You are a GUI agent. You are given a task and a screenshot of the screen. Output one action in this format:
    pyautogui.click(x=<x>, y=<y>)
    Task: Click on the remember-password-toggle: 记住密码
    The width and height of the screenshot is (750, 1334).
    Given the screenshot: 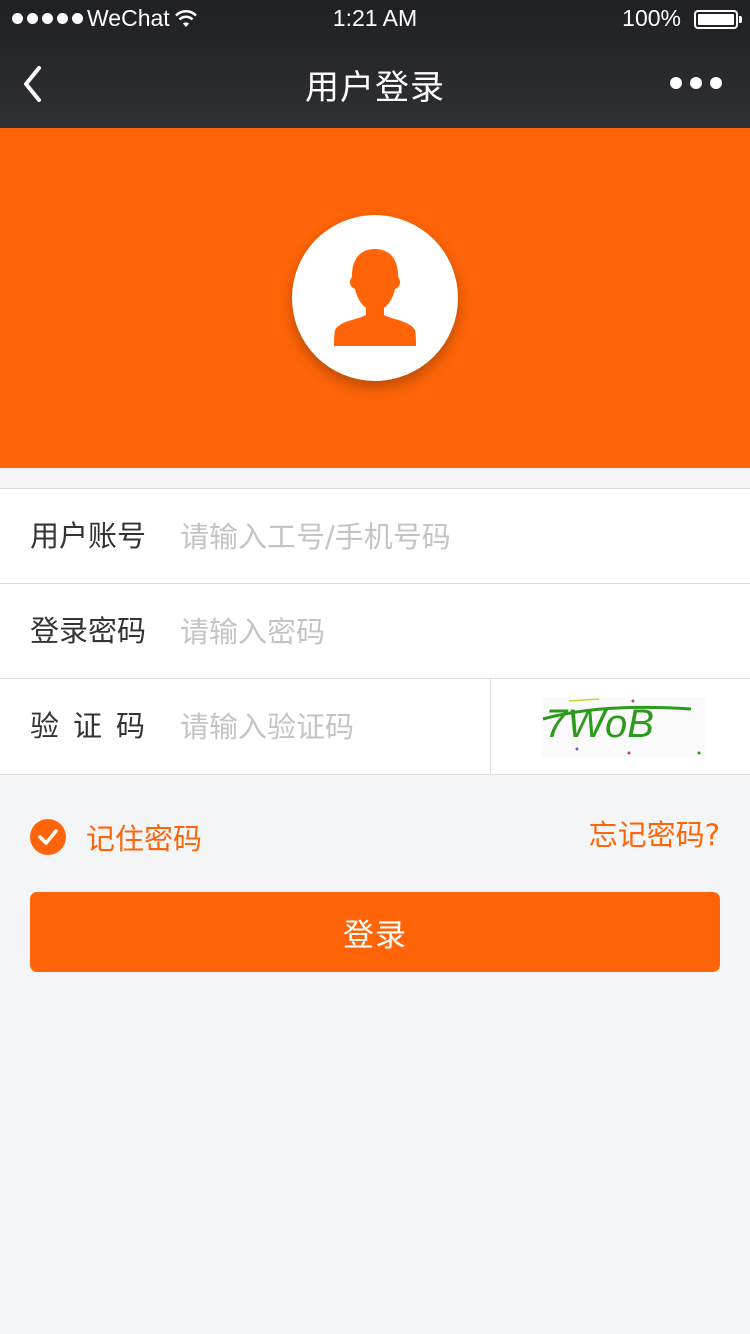 What is the action you would take?
    pyautogui.click(x=116, y=837)
    